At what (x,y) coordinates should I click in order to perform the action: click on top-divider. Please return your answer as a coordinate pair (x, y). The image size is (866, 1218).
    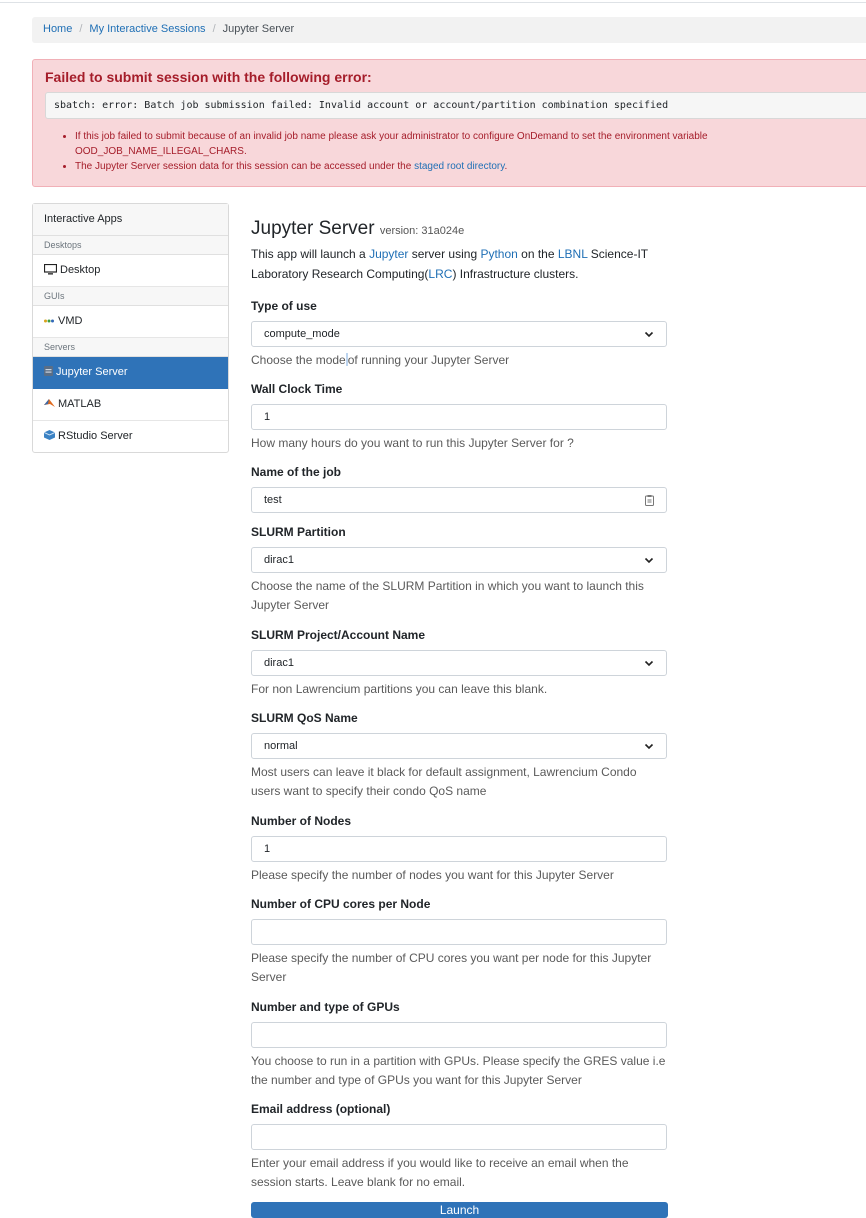
    Looking at the image, I should click on (433, 2).